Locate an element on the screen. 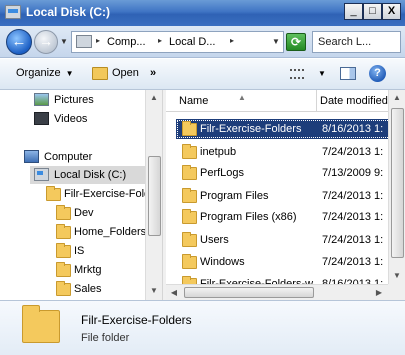 This screenshot has height=355, width=405. minimize-button: _ is located at coordinates (353, 11).